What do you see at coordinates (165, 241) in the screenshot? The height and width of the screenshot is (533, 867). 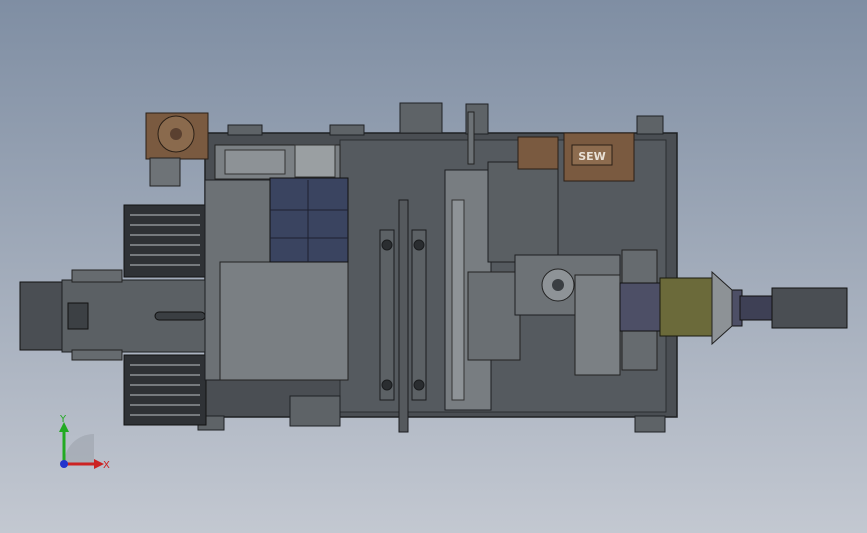 I see `heat-sink-top` at bounding box center [165, 241].